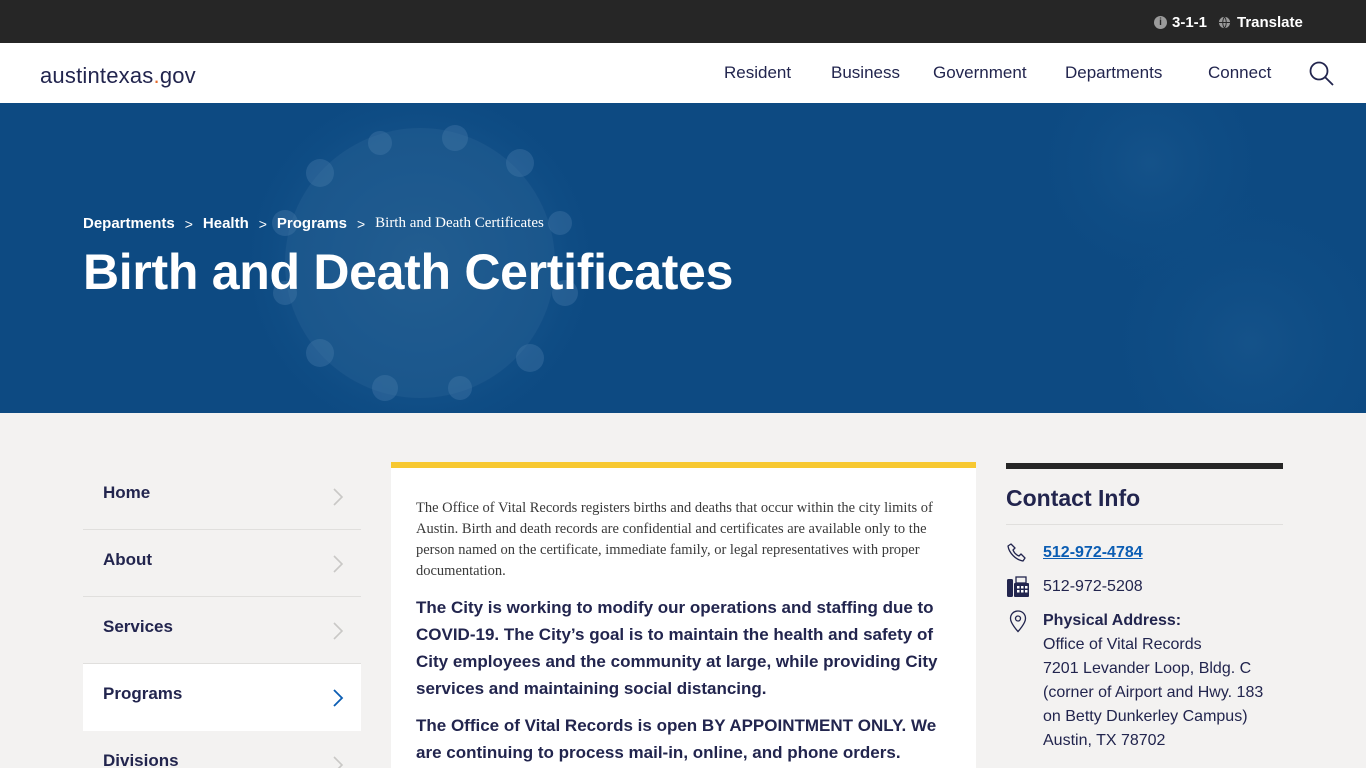  I want to click on phone-icon, so click(1016, 552).